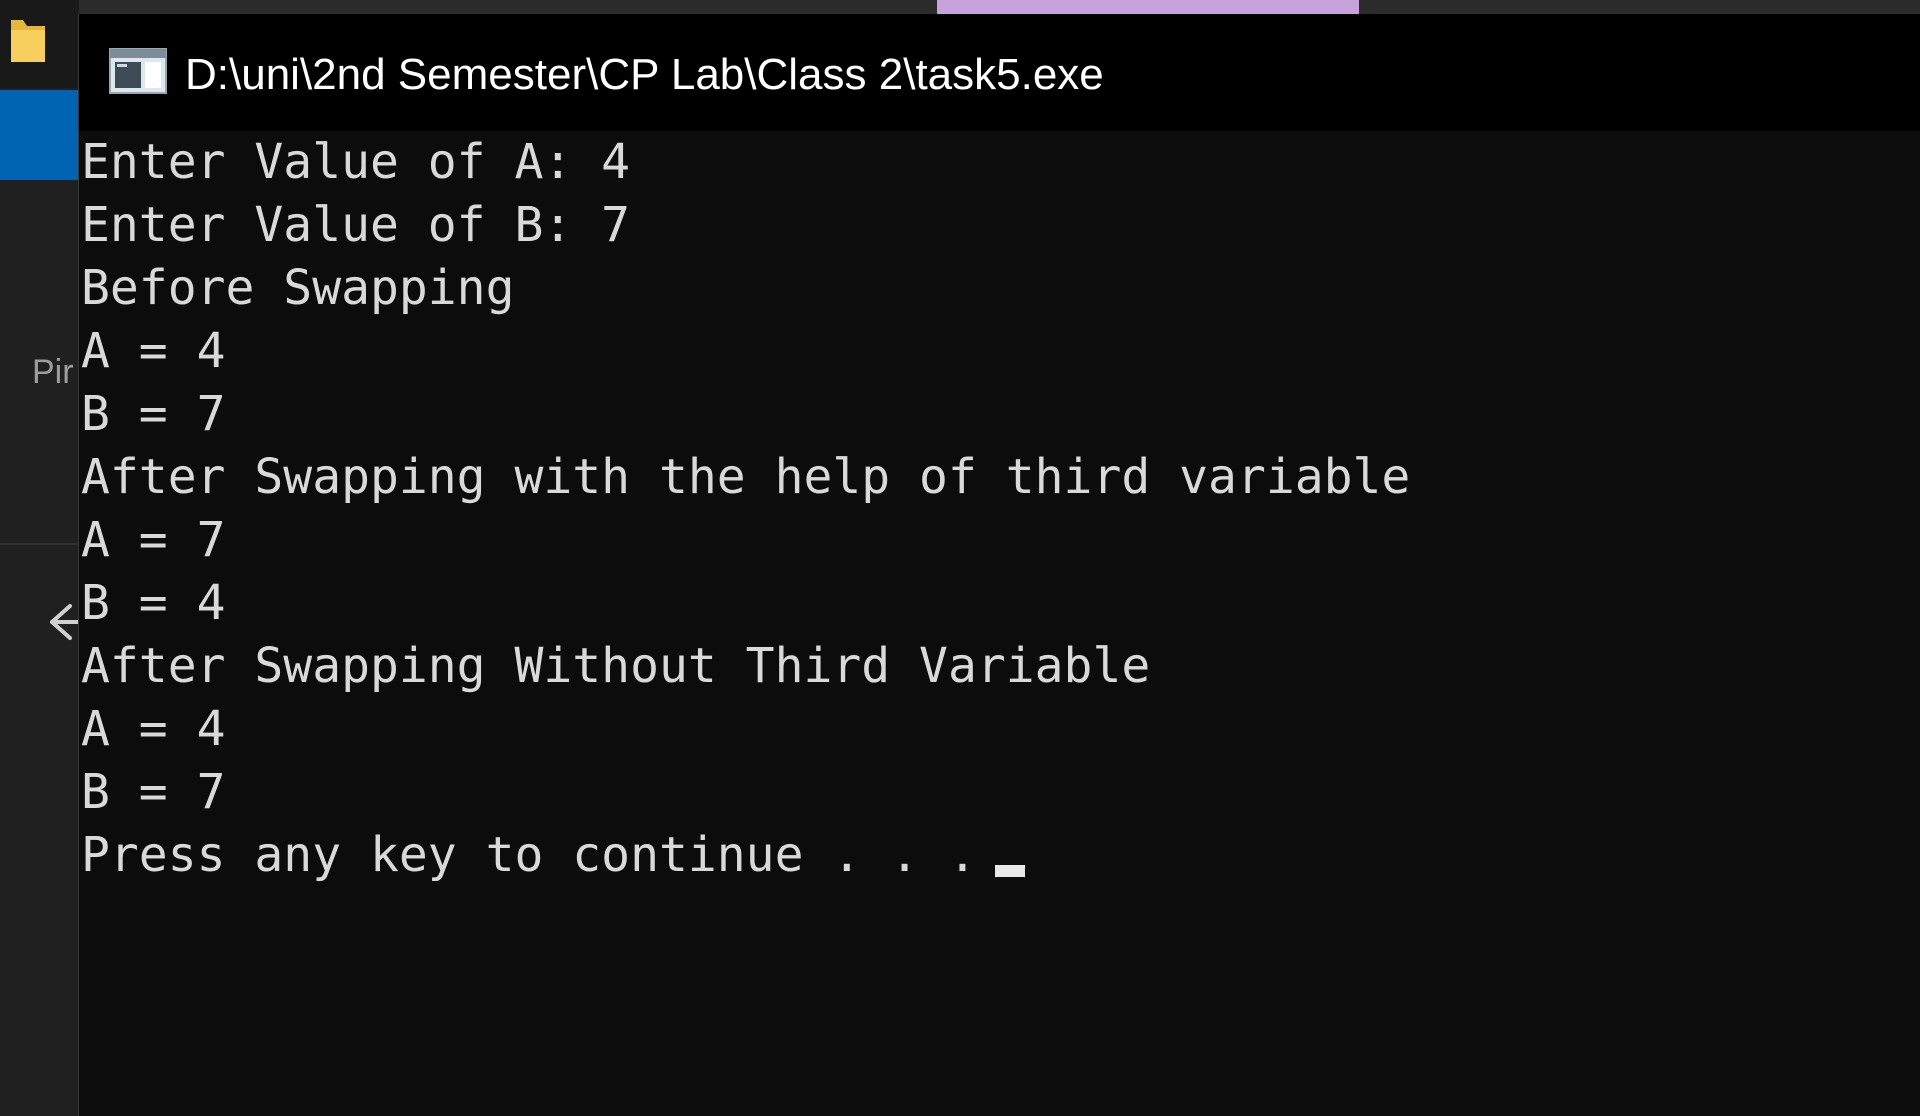  I want to click on background-window-strip, so click(999, 7).